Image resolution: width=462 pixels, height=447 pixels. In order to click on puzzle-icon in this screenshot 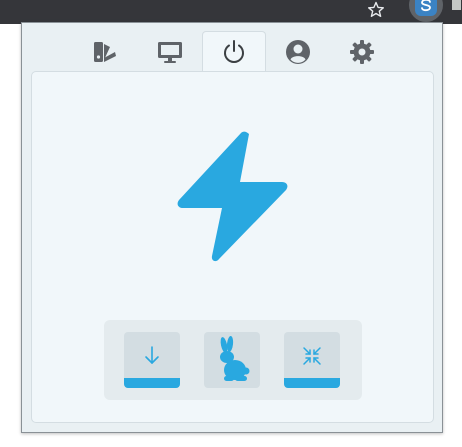, I will do `click(455, 6)`.